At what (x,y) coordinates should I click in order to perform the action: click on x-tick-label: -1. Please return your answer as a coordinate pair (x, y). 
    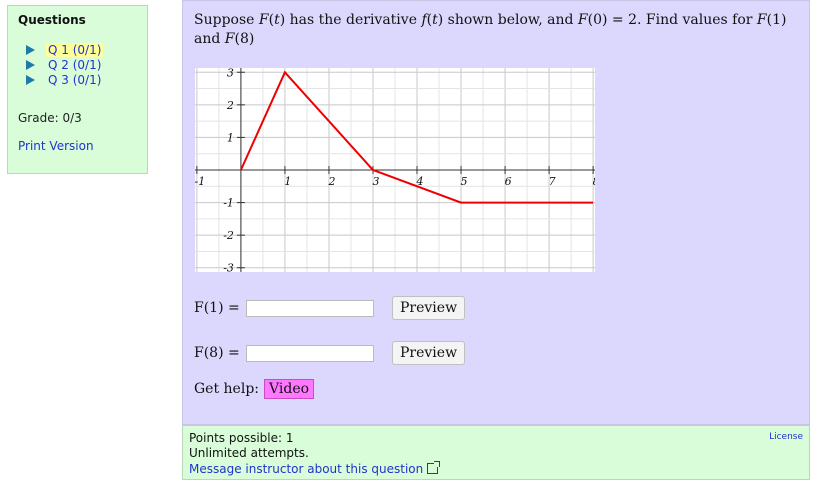
    Looking at the image, I should click on (200, 181).